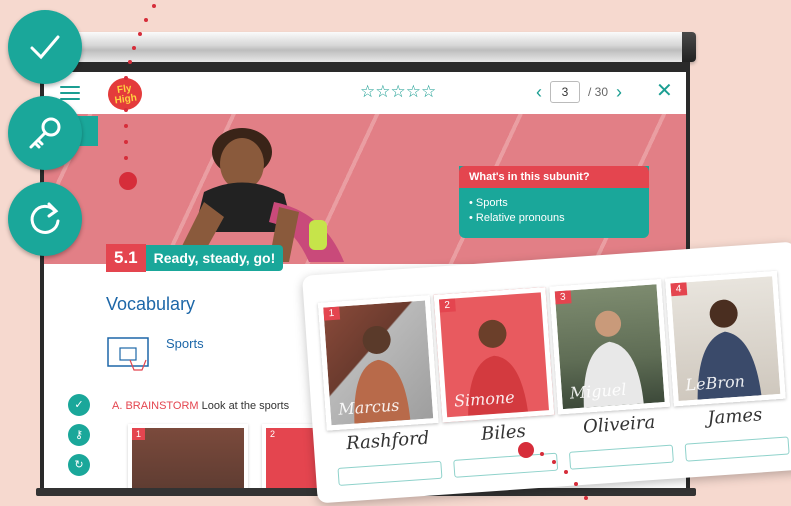 The height and width of the screenshot is (506, 791). I want to click on mini-tools: ✓ ⚷ ↻, so click(79, 435).